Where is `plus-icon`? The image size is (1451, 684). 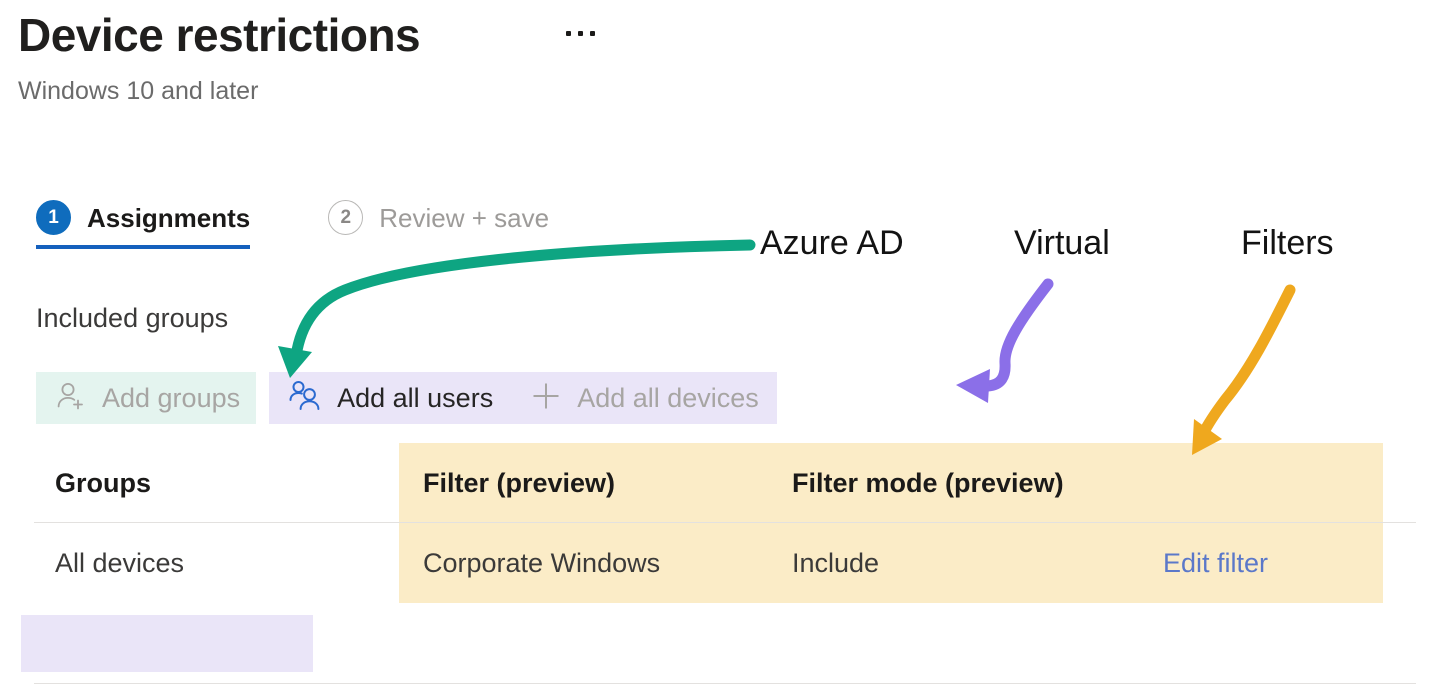
plus-icon is located at coordinates (546, 398).